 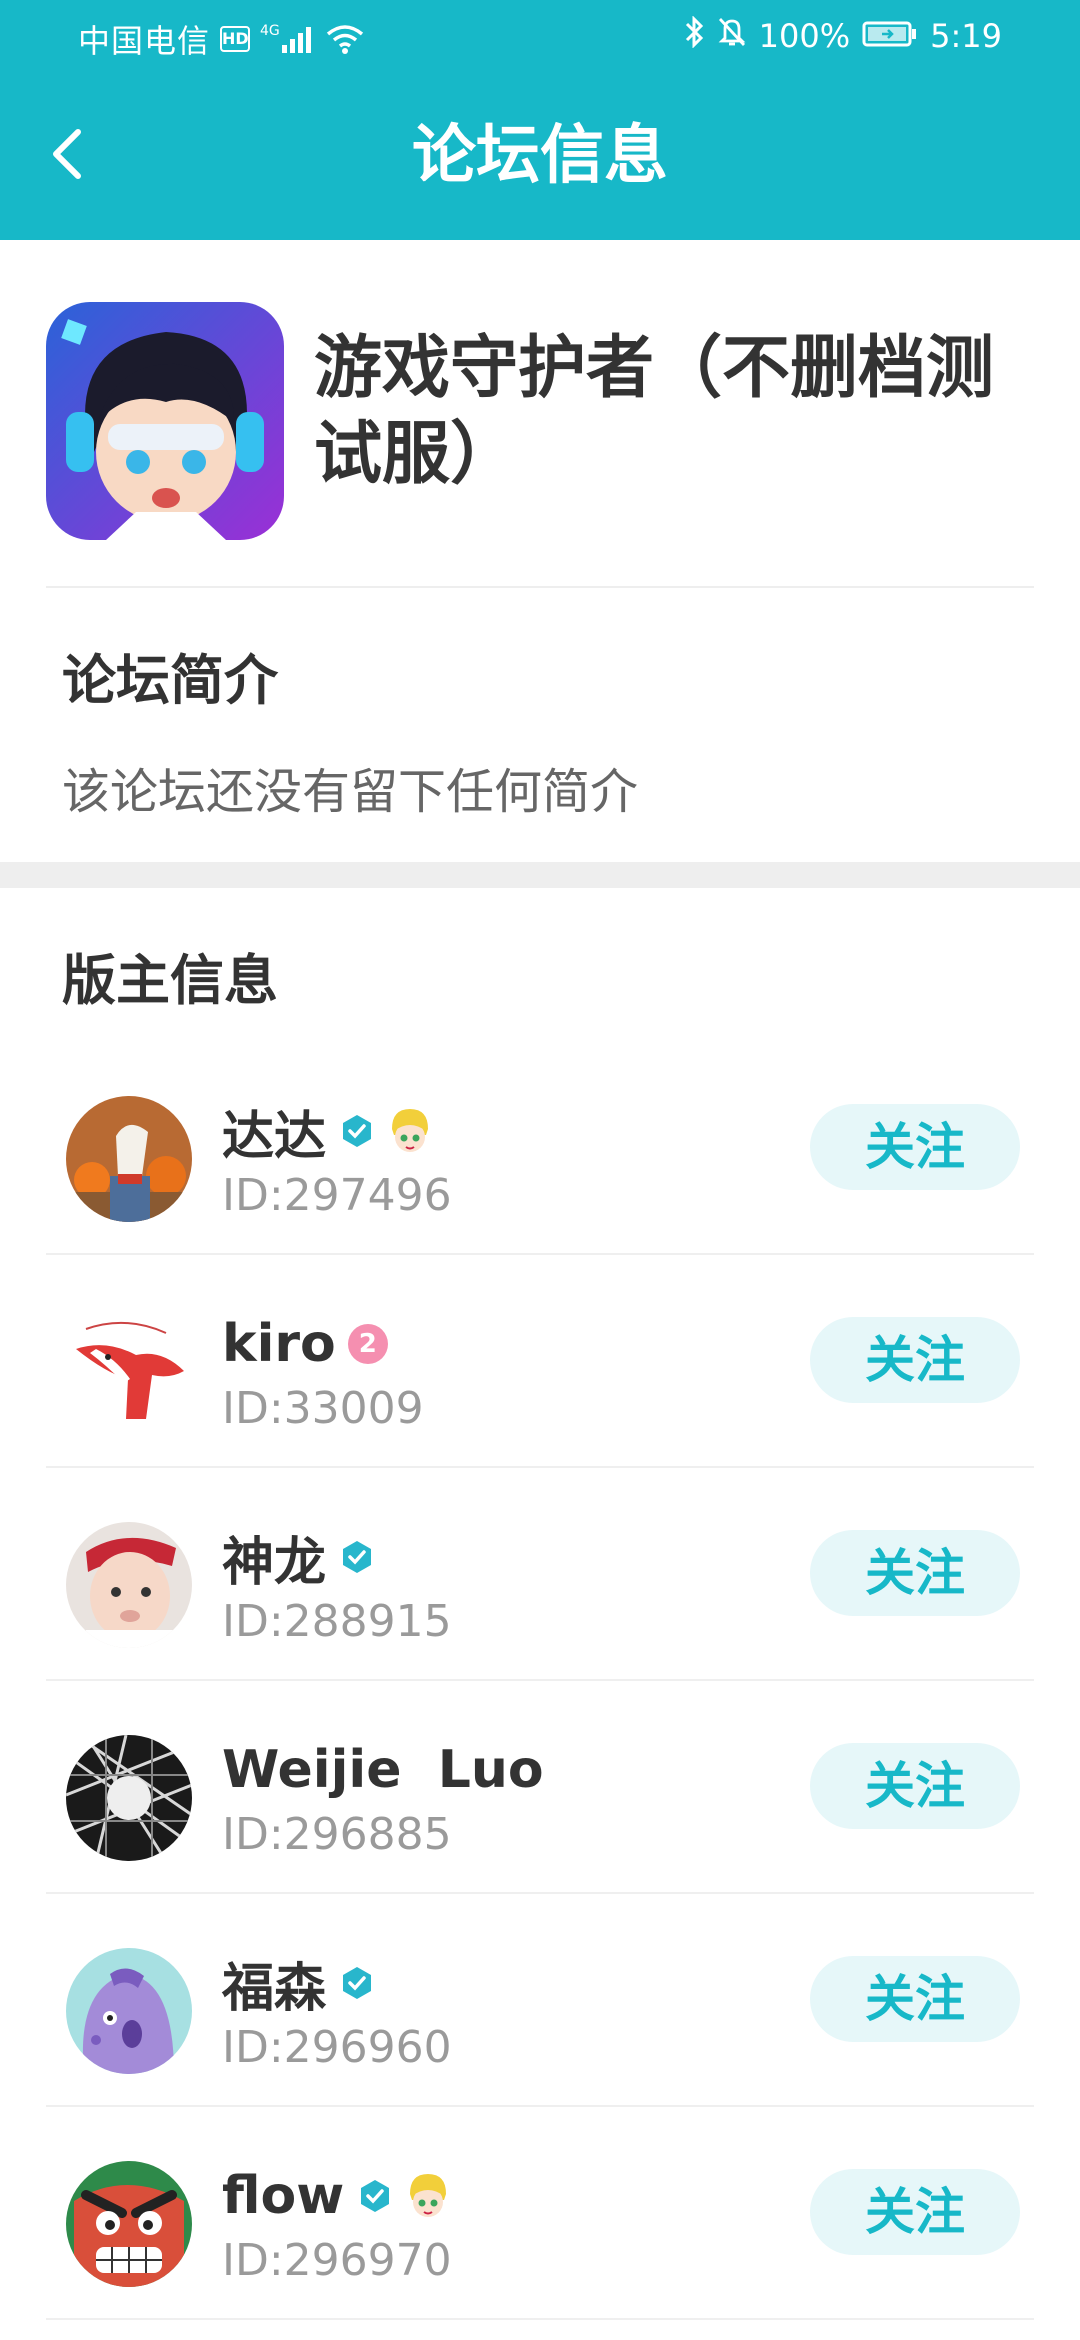 I want to click on intro-text: 该论坛还没有留下任何简介, so click(x=350, y=792).